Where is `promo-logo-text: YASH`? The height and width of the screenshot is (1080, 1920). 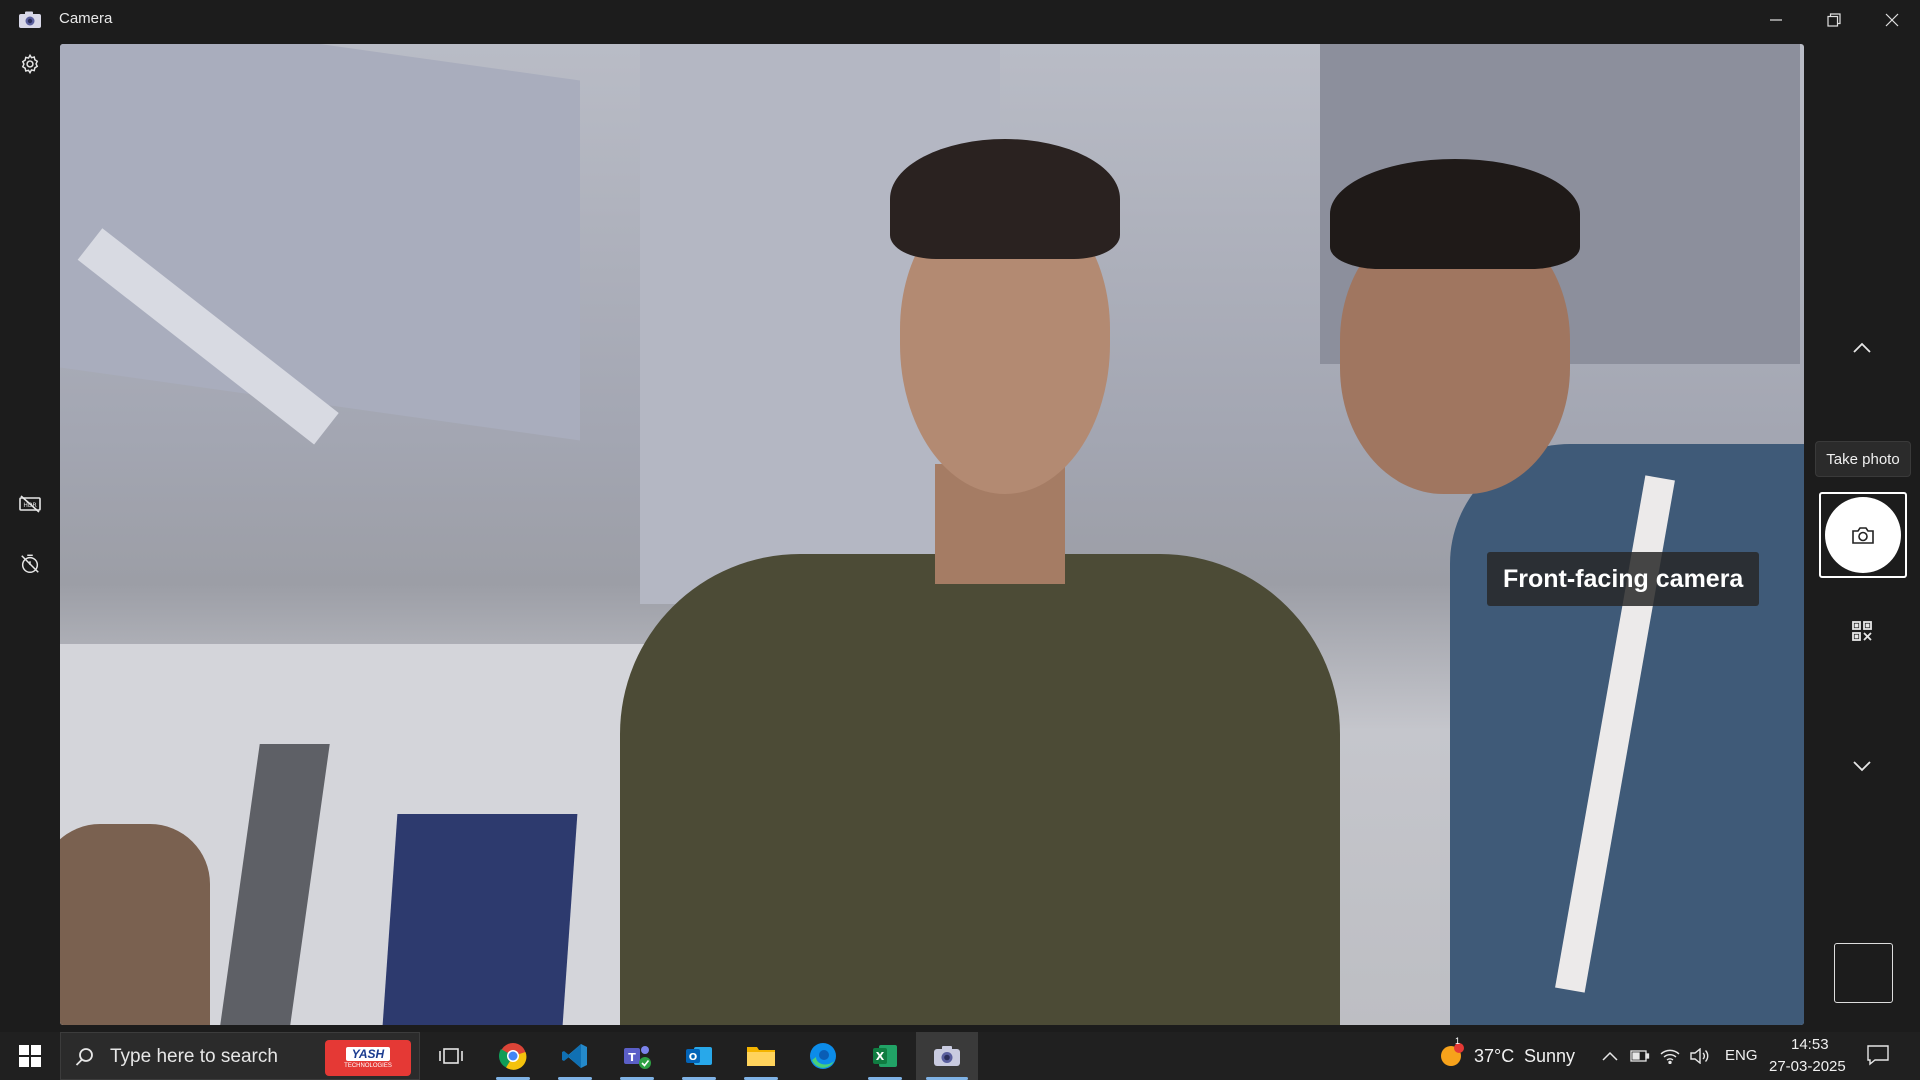
promo-logo-text: YASH is located at coordinates (368, 1054).